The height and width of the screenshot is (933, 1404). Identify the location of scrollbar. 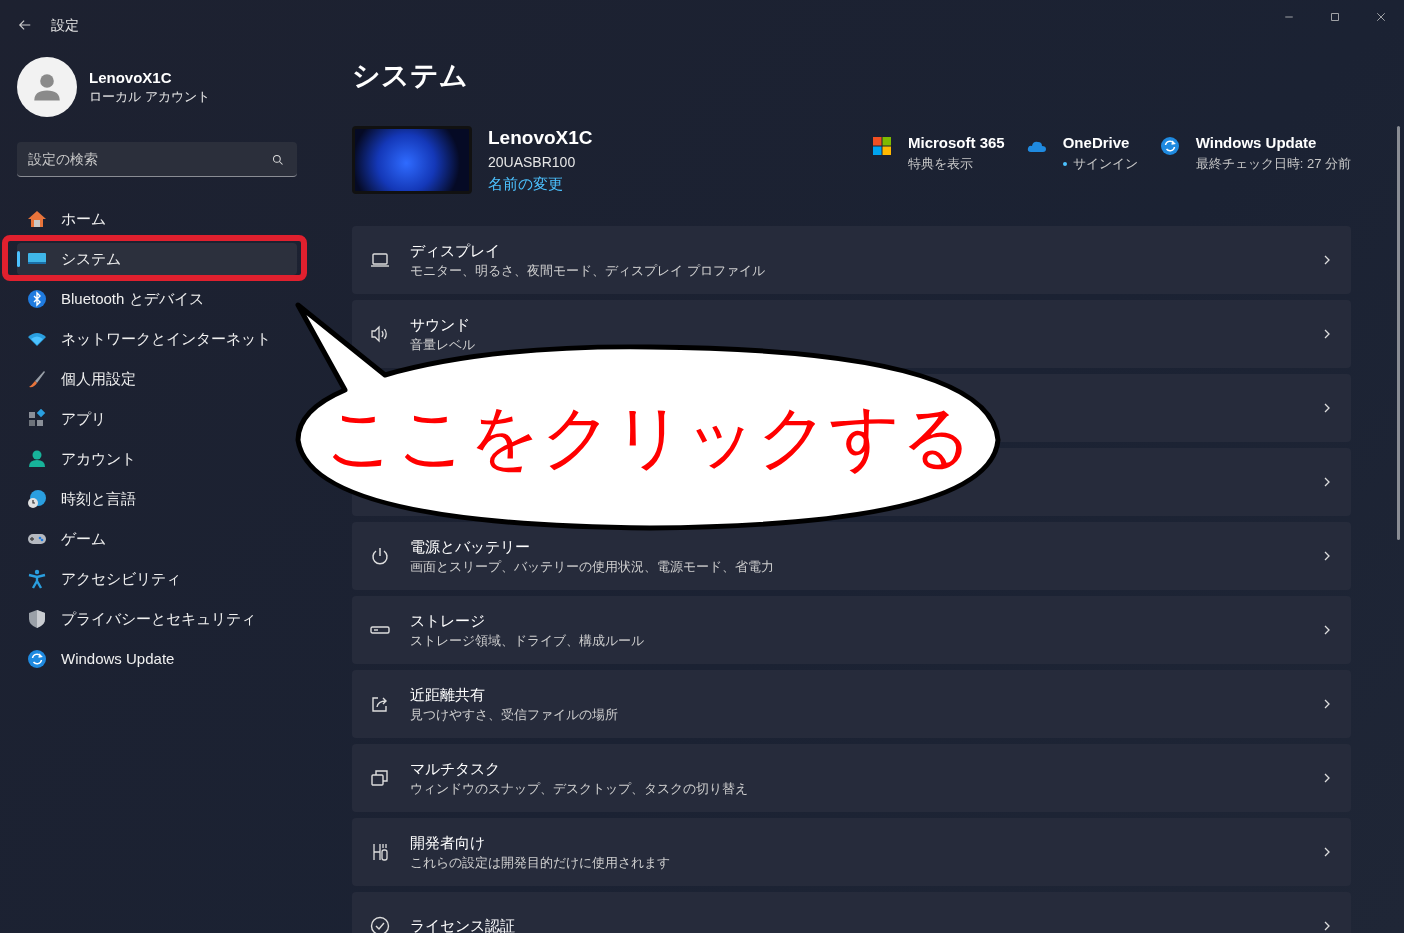
(1398, 333).